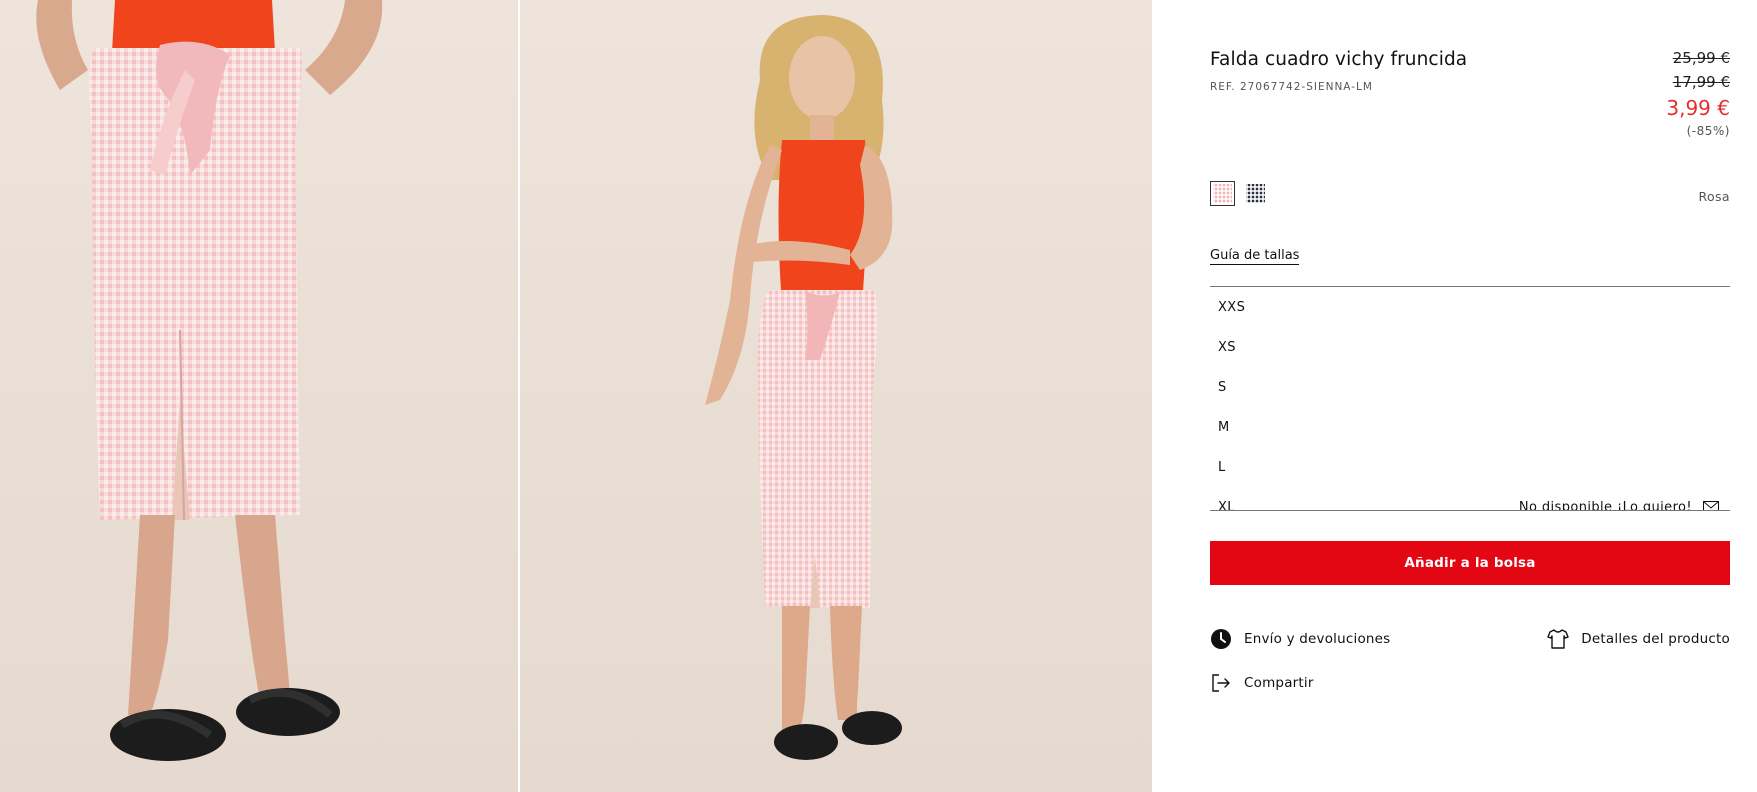 The height and width of the screenshot is (792, 1757). I want to click on discount-badge: (-85%), so click(1708, 131).